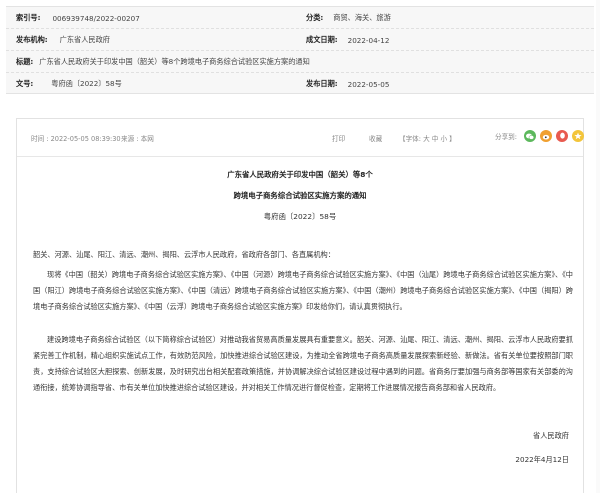  What do you see at coordinates (598, 246) in the screenshot?
I see `vertical-scrollbar` at bounding box center [598, 246].